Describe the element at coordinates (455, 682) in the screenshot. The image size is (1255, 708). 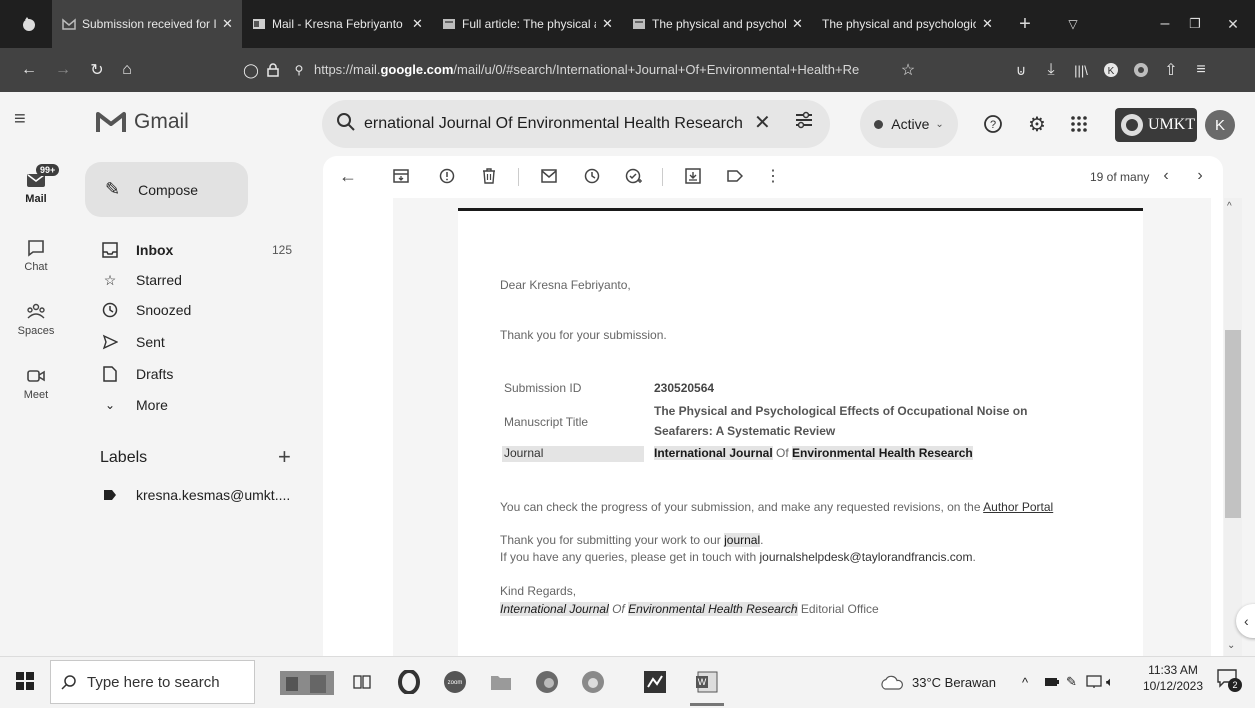
I see `zoom-app-icon: zoom` at that location.